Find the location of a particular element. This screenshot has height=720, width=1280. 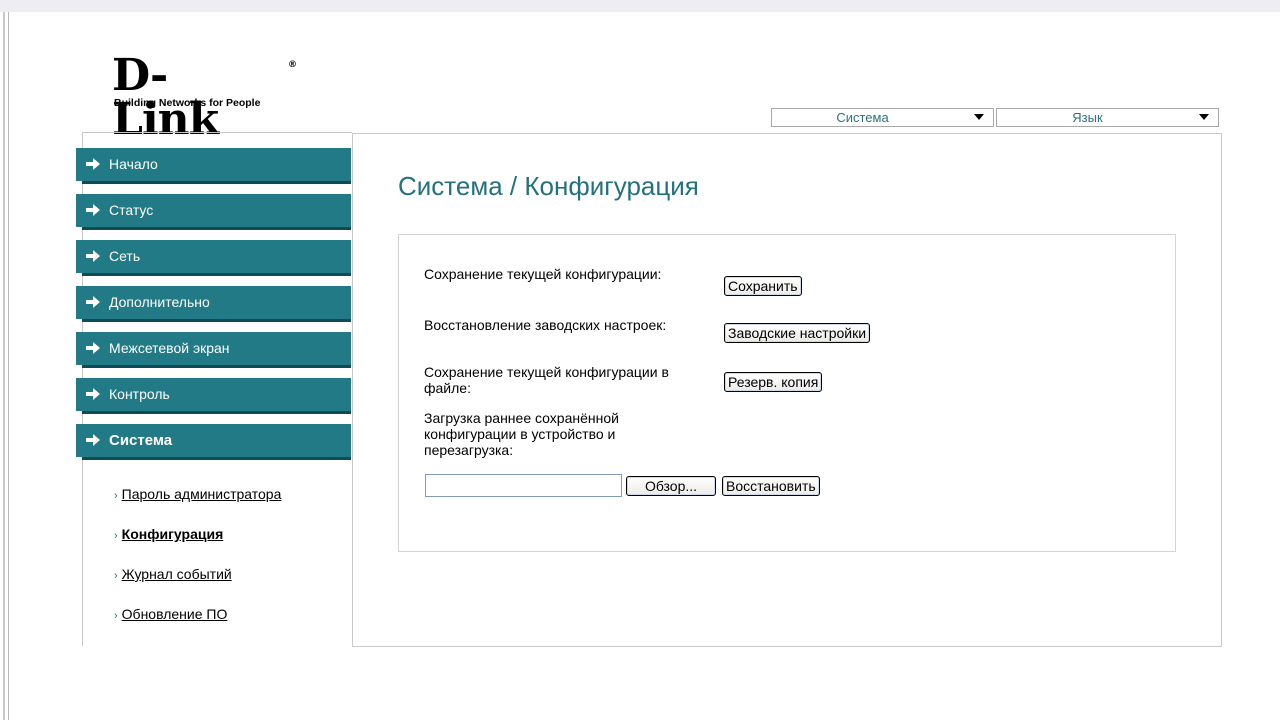

backup-label-line: файле: is located at coordinates (447, 388).